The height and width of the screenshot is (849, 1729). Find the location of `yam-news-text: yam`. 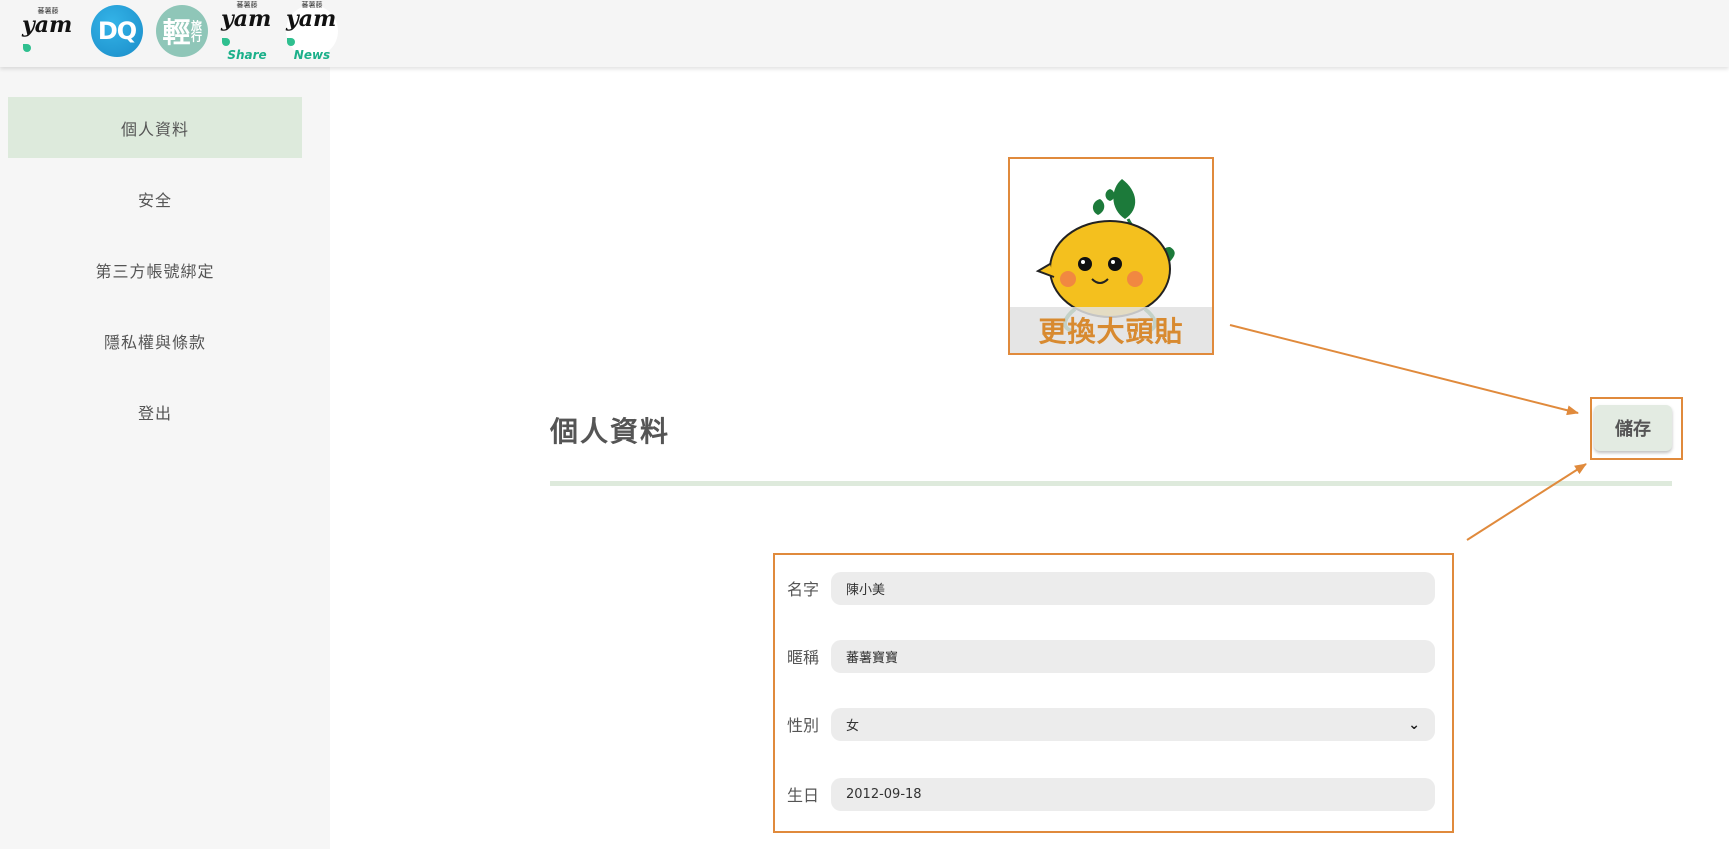

yam-news-text: yam is located at coordinates (311, 19).